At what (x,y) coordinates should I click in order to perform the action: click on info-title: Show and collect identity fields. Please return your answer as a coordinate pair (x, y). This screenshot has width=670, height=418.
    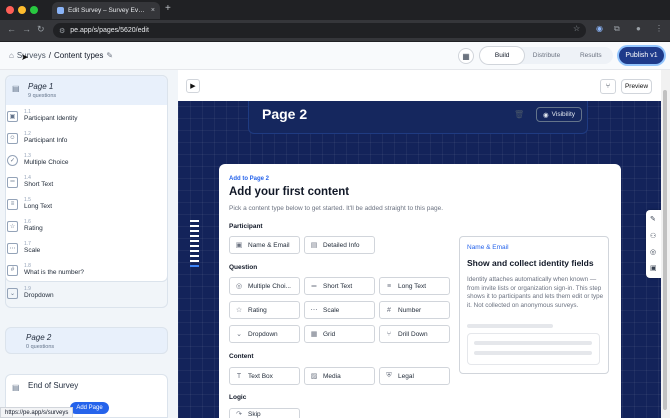
    Looking at the image, I should click on (530, 263).